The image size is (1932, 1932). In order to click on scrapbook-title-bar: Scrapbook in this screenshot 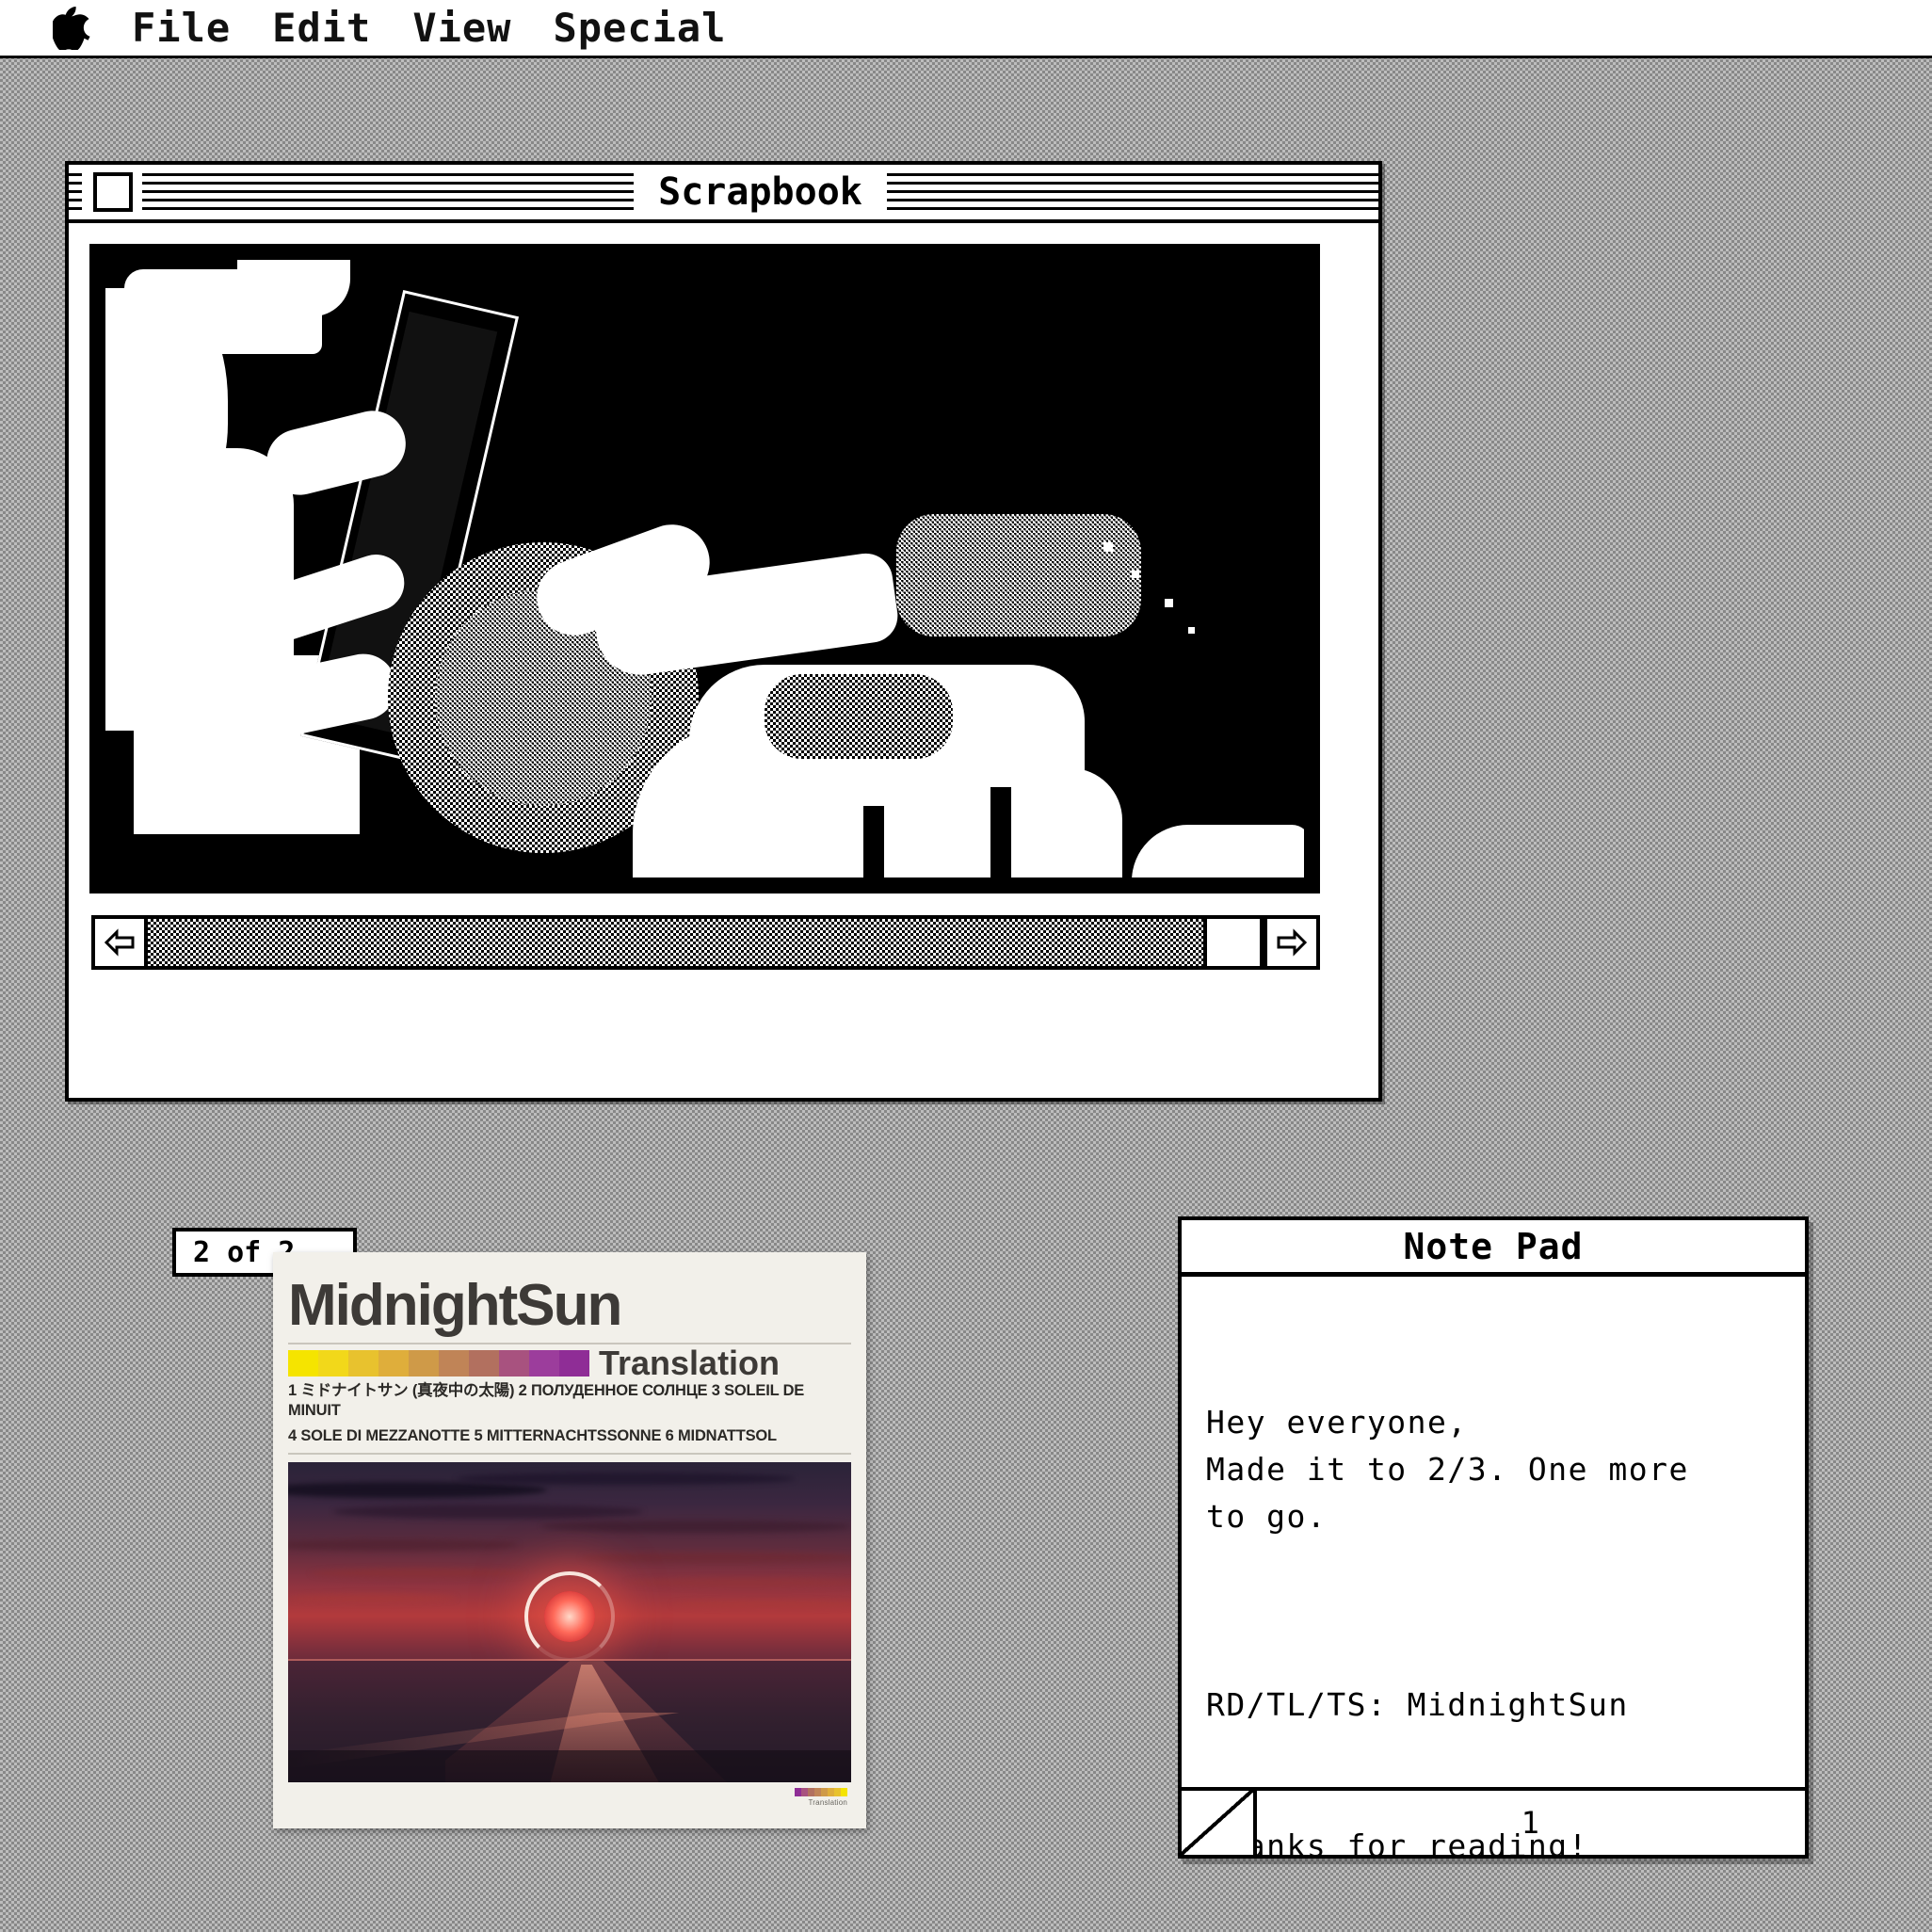, I will do `click(723, 194)`.